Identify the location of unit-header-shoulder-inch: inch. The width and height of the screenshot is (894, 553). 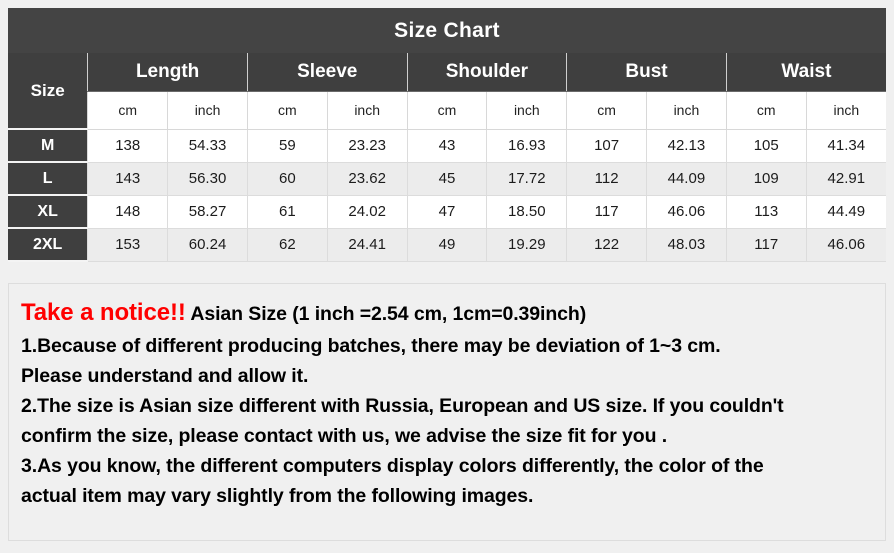
(526, 110).